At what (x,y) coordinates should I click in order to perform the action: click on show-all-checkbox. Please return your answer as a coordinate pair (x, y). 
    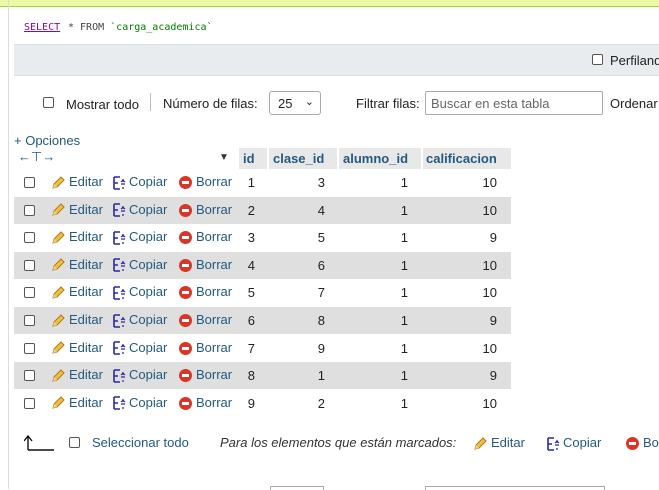
    Looking at the image, I should click on (48, 102).